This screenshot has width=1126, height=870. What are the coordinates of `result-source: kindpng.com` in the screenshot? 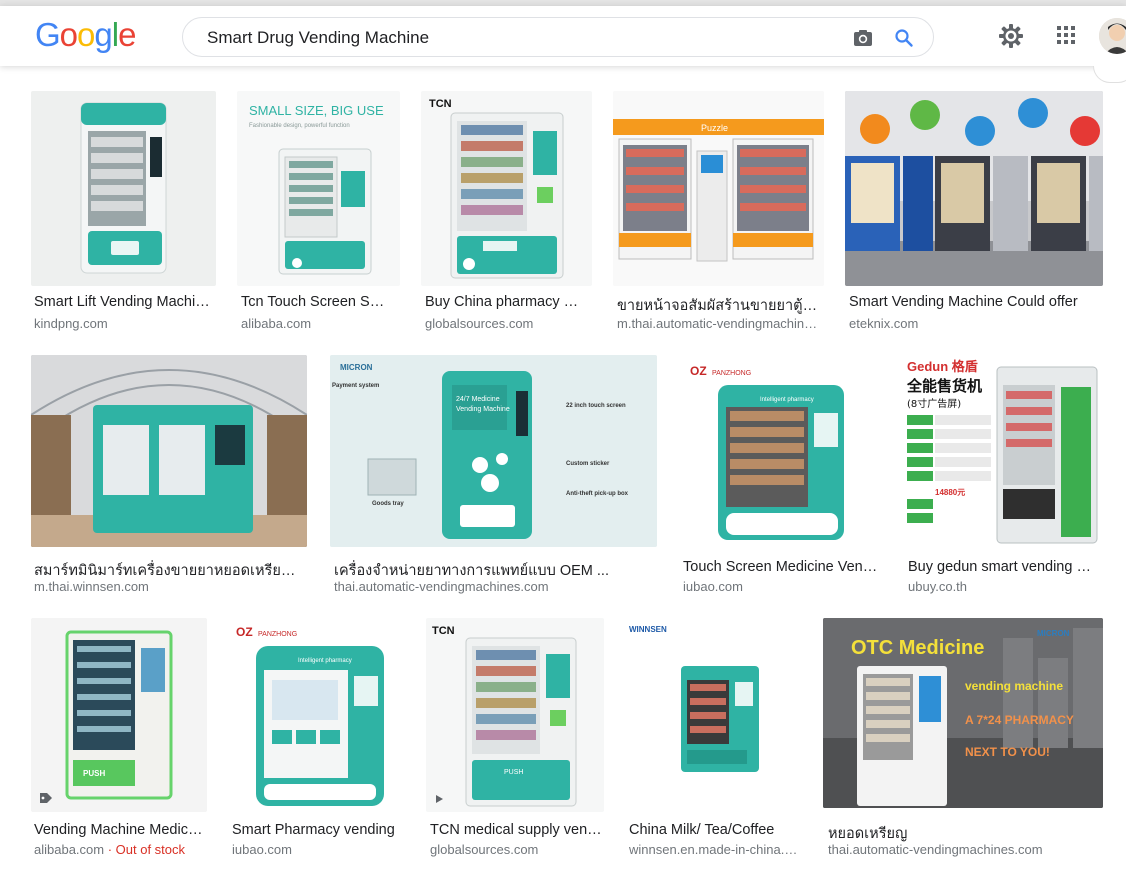 It's located at (71, 323).